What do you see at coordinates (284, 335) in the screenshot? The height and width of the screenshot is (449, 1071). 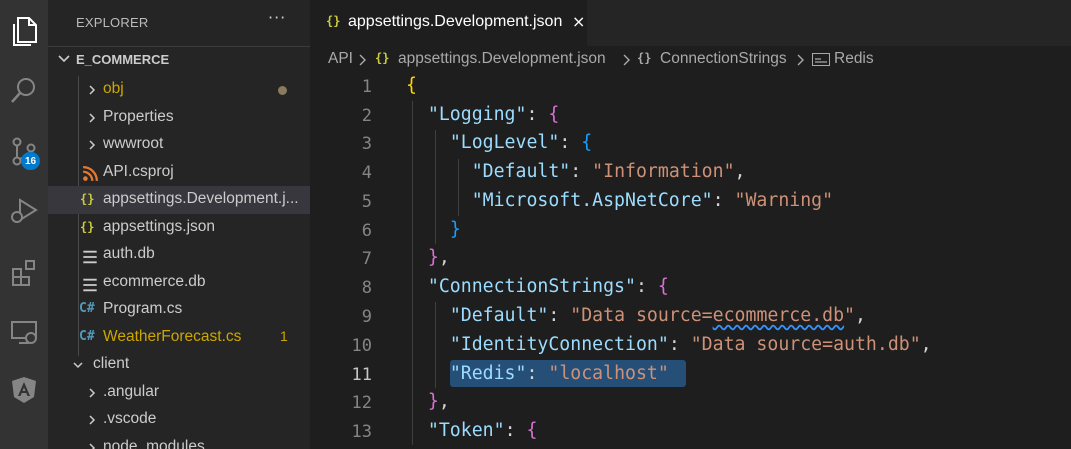 I see `problem-count: 1` at bounding box center [284, 335].